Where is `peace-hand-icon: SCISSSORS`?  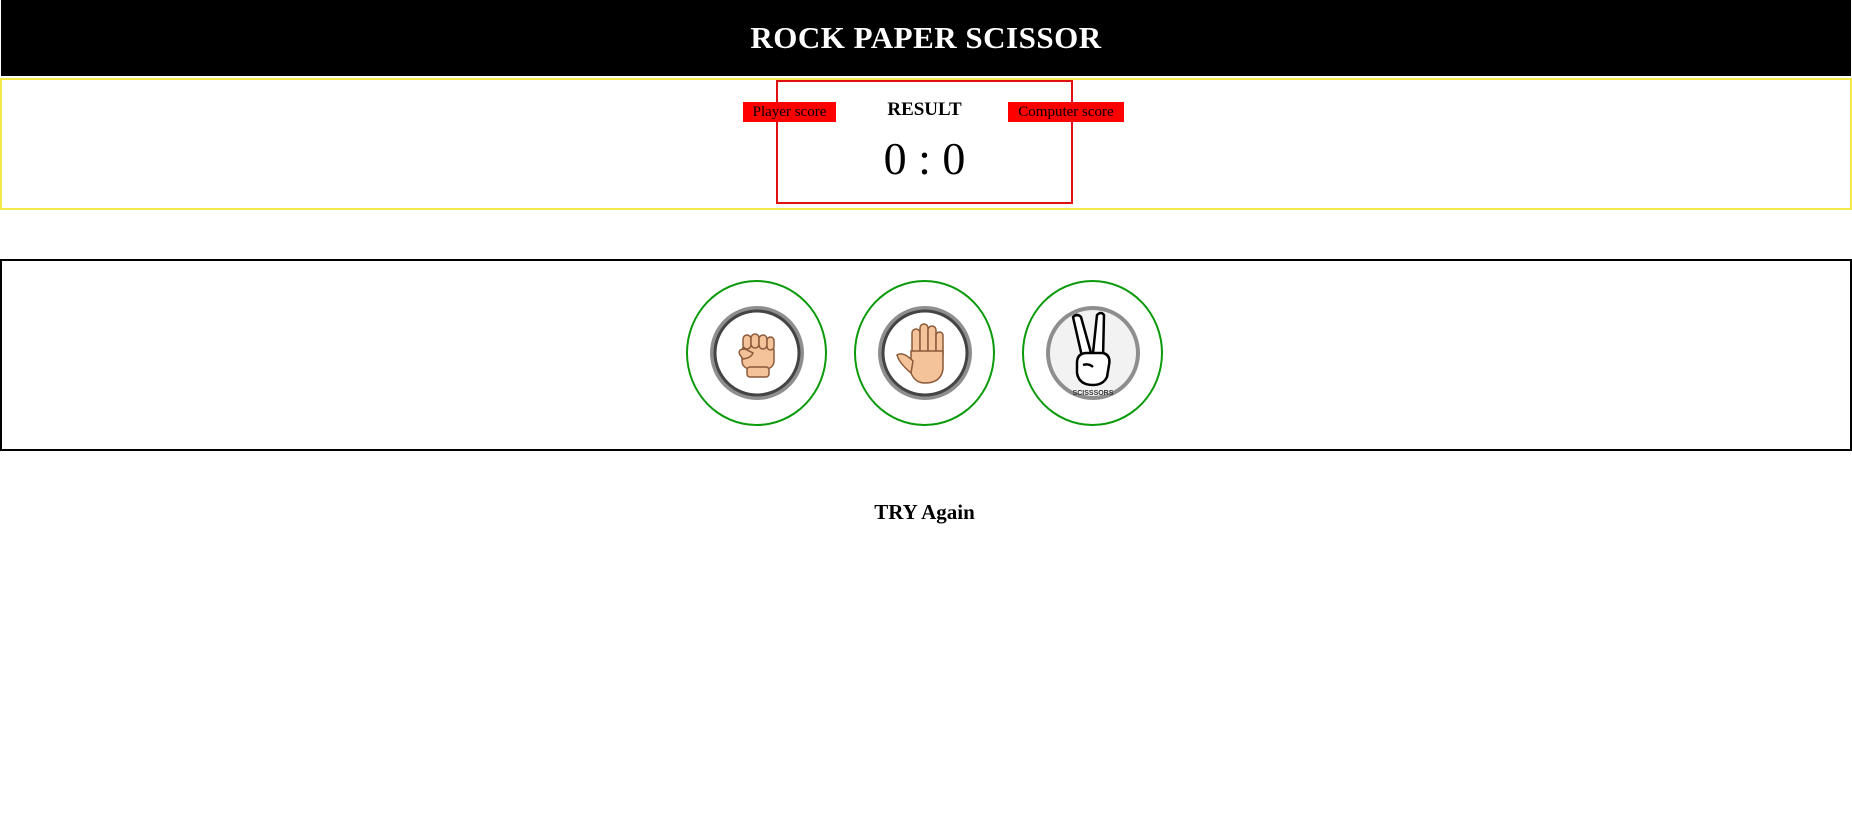
peace-hand-icon: SCISSSORS is located at coordinates (1092, 353).